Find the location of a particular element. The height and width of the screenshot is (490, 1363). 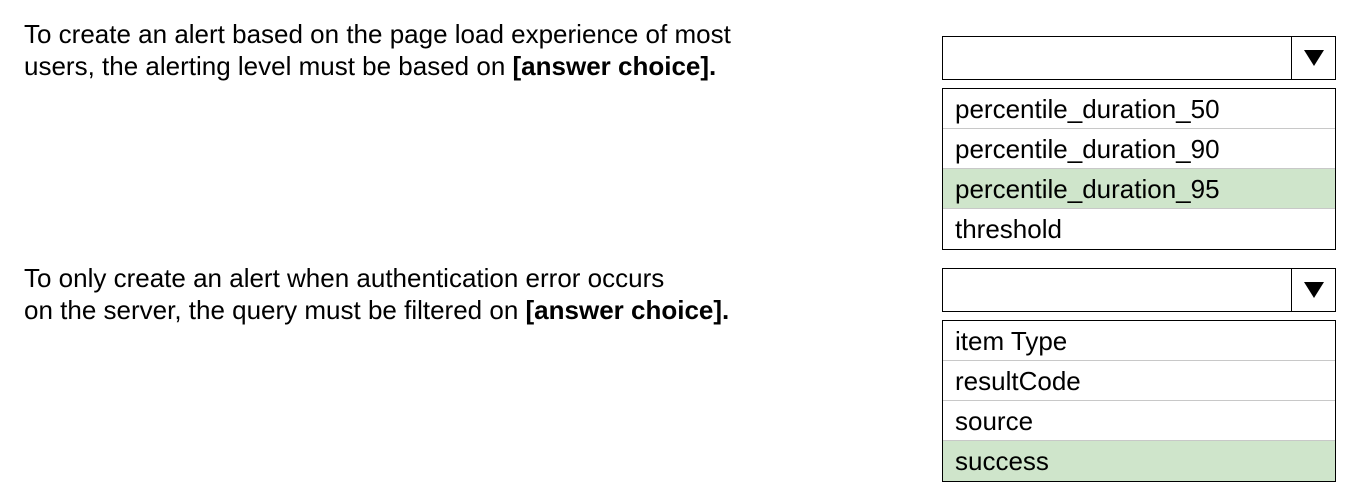

dropdown-2-option-selected: success is located at coordinates (1139, 461).